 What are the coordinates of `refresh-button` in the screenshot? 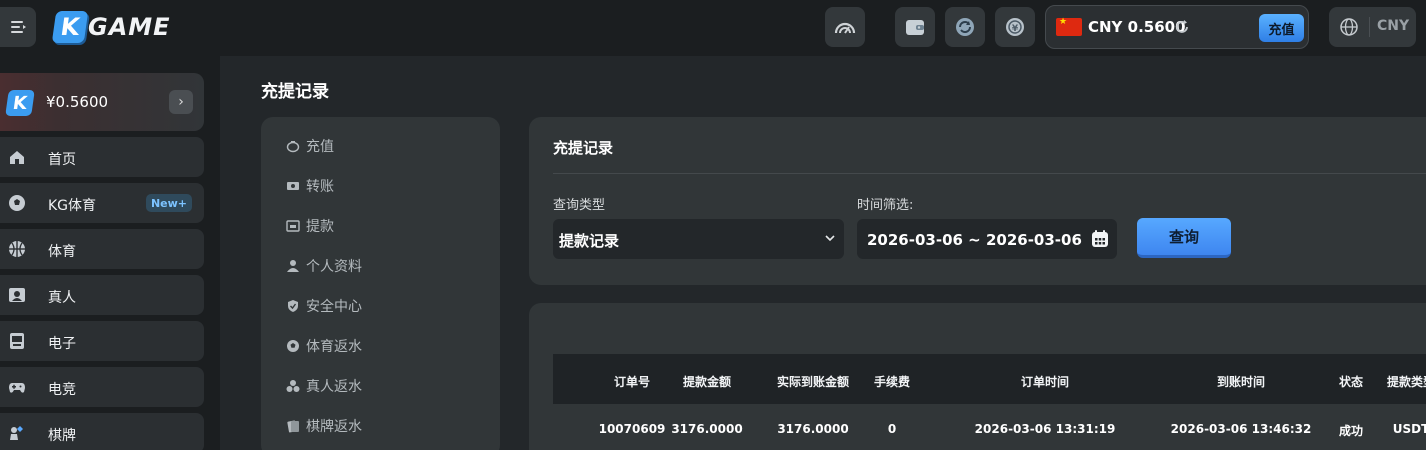 It's located at (965, 27).